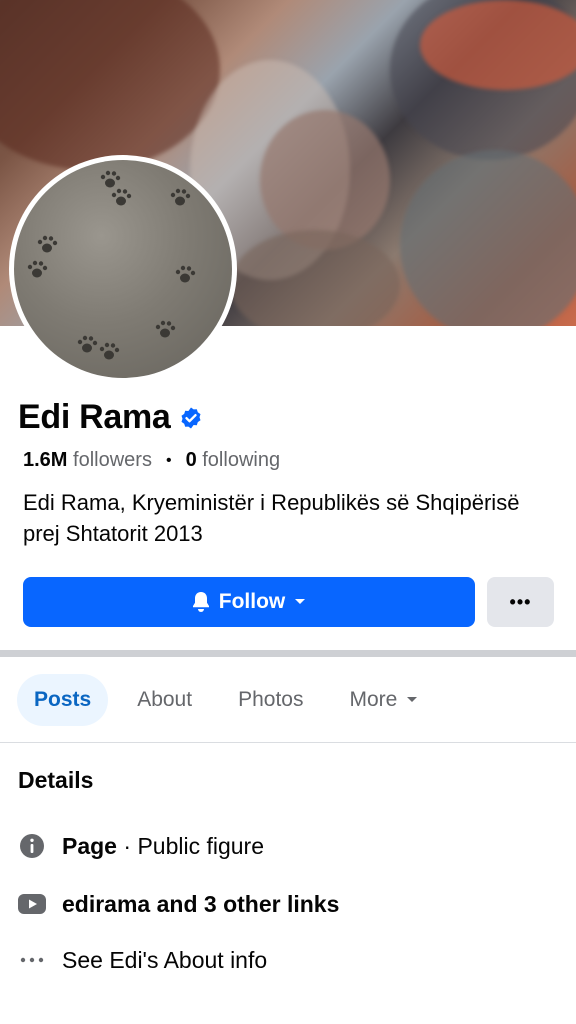  I want to click on more-dots-icon, so click(32, 960).